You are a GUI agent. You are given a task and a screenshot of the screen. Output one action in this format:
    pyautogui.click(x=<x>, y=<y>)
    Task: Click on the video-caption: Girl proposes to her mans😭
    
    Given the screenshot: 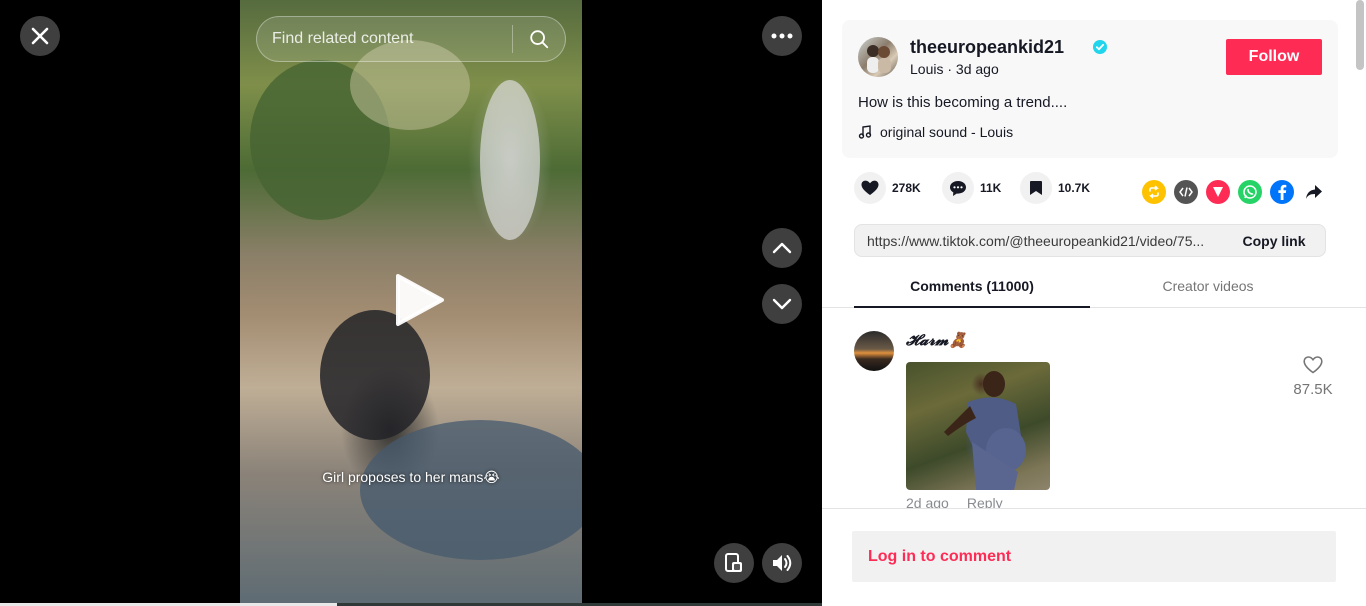 What is the action you would take?
    pyautogui.click(x=411, y=477)
    